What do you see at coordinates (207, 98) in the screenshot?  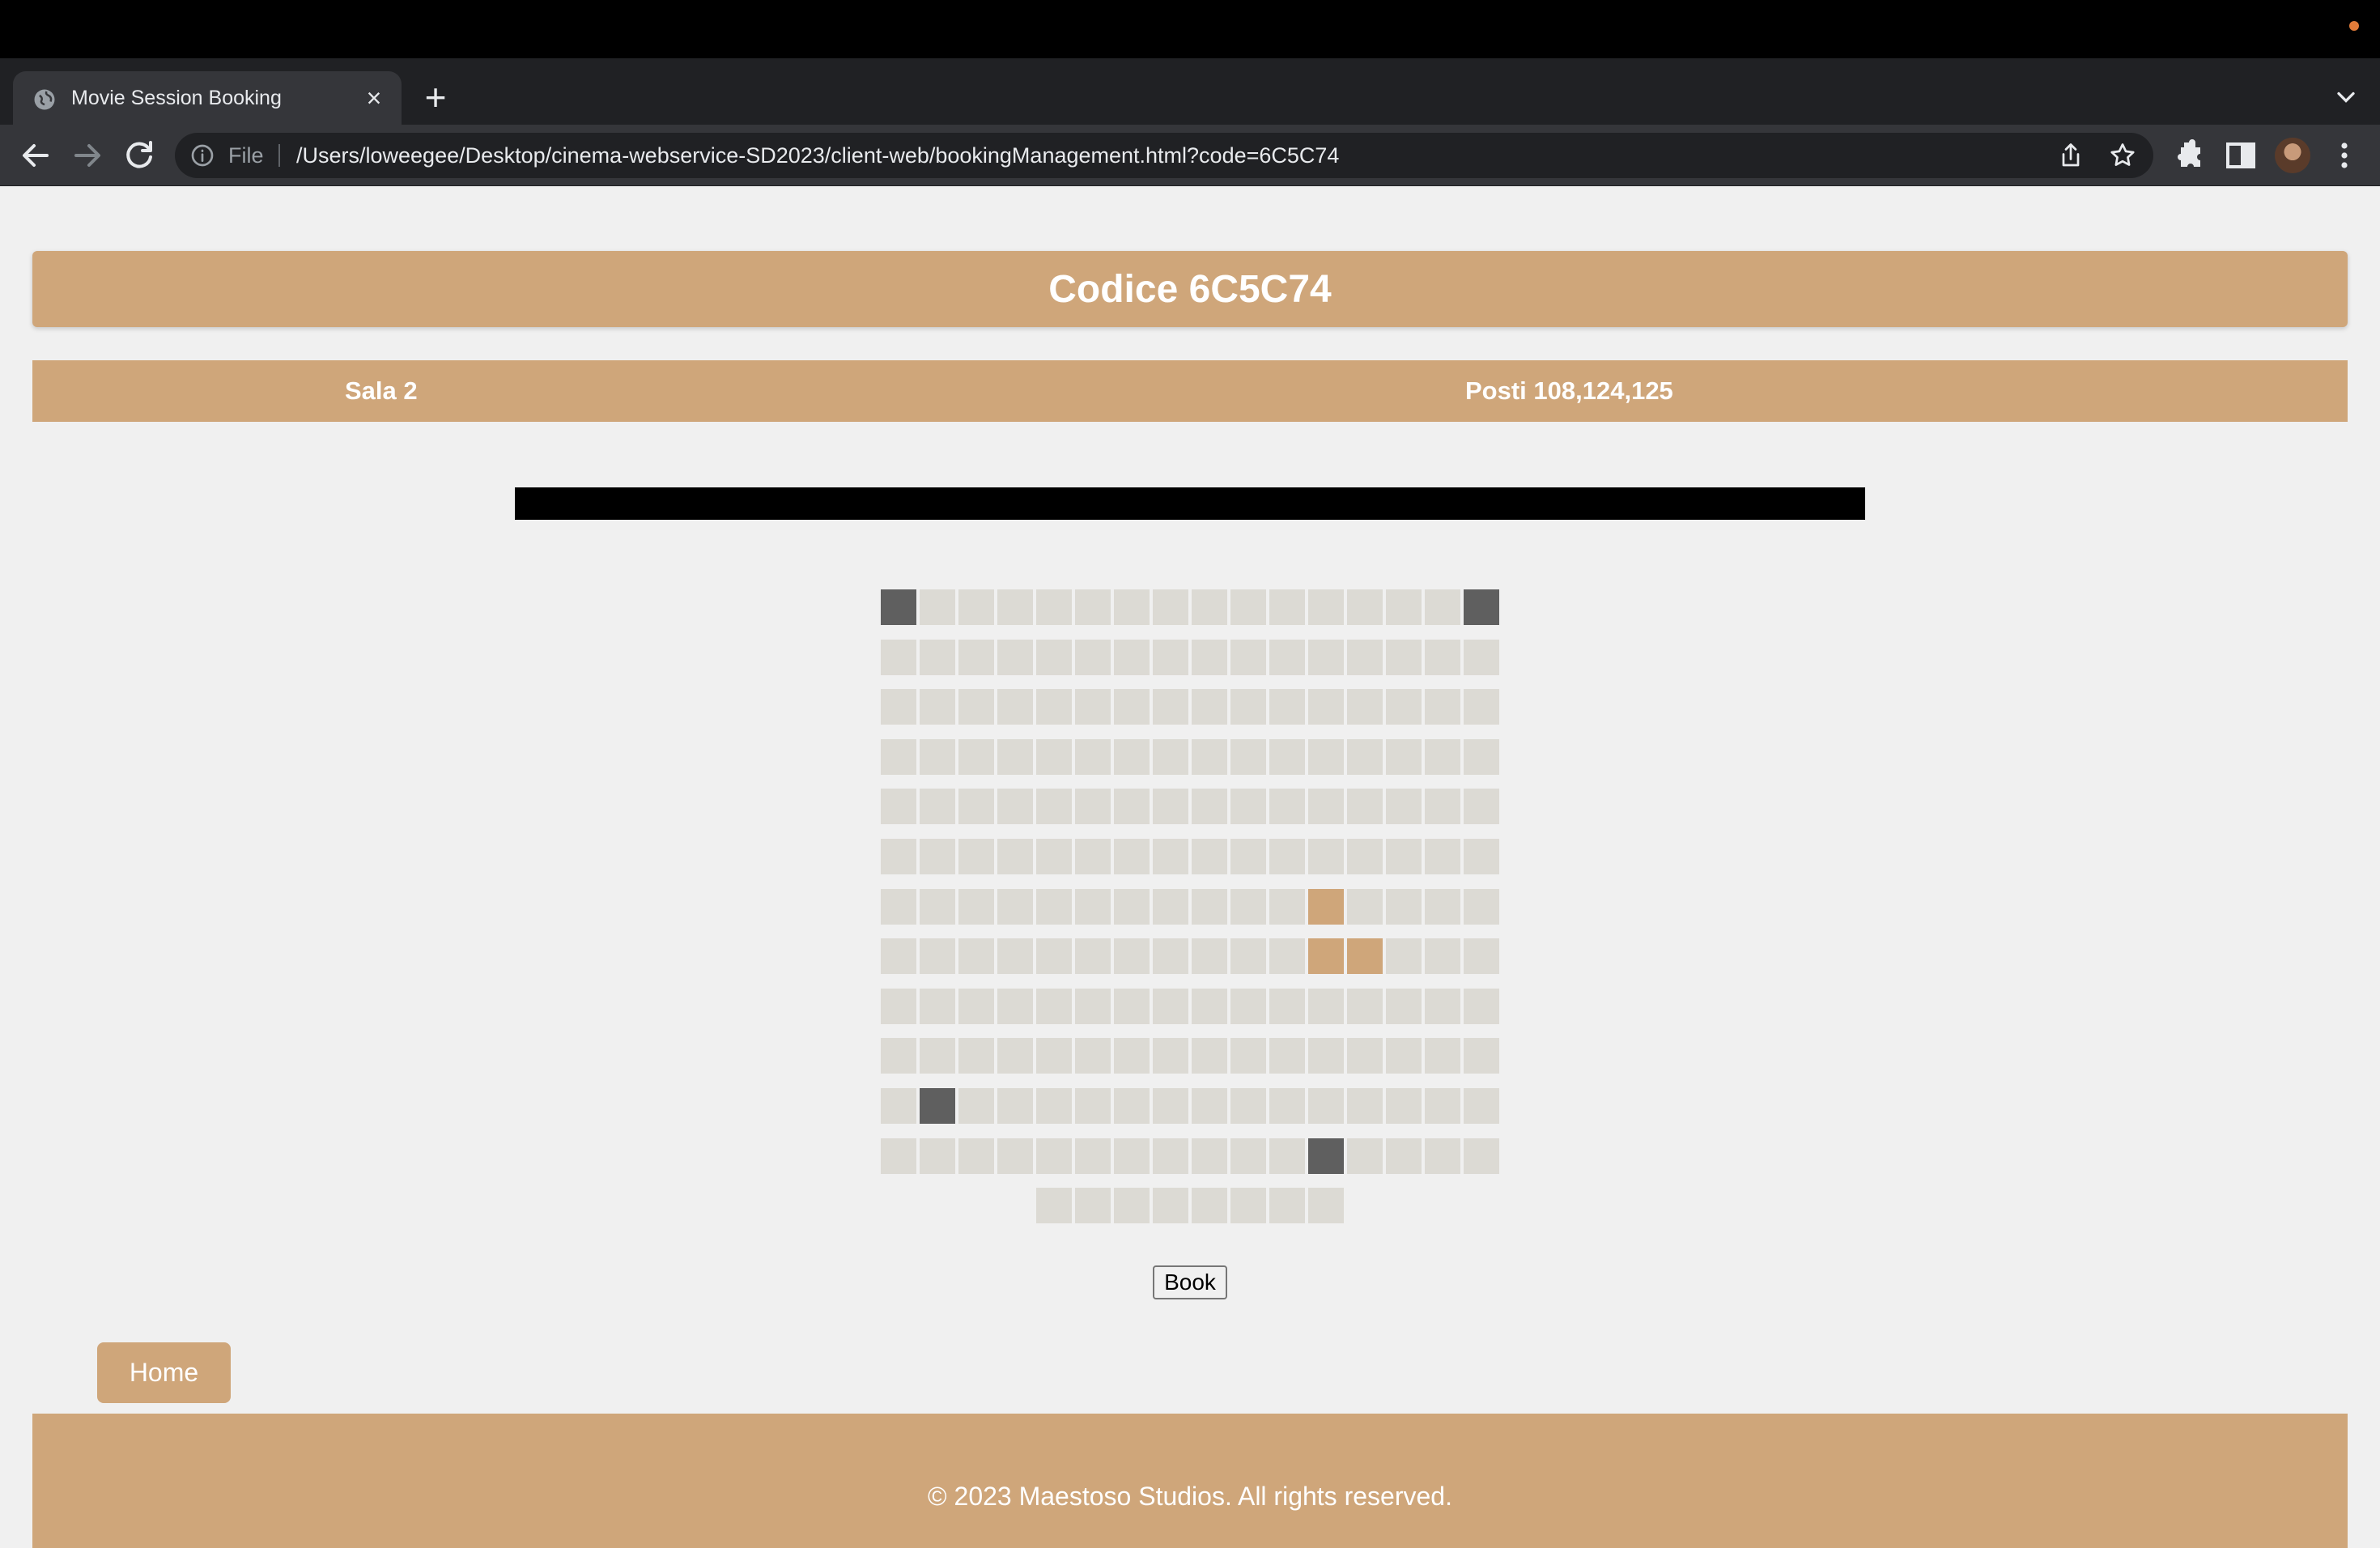 I see `browser-tab: Movie Session Booking ×` at bounding box center [207, 98].